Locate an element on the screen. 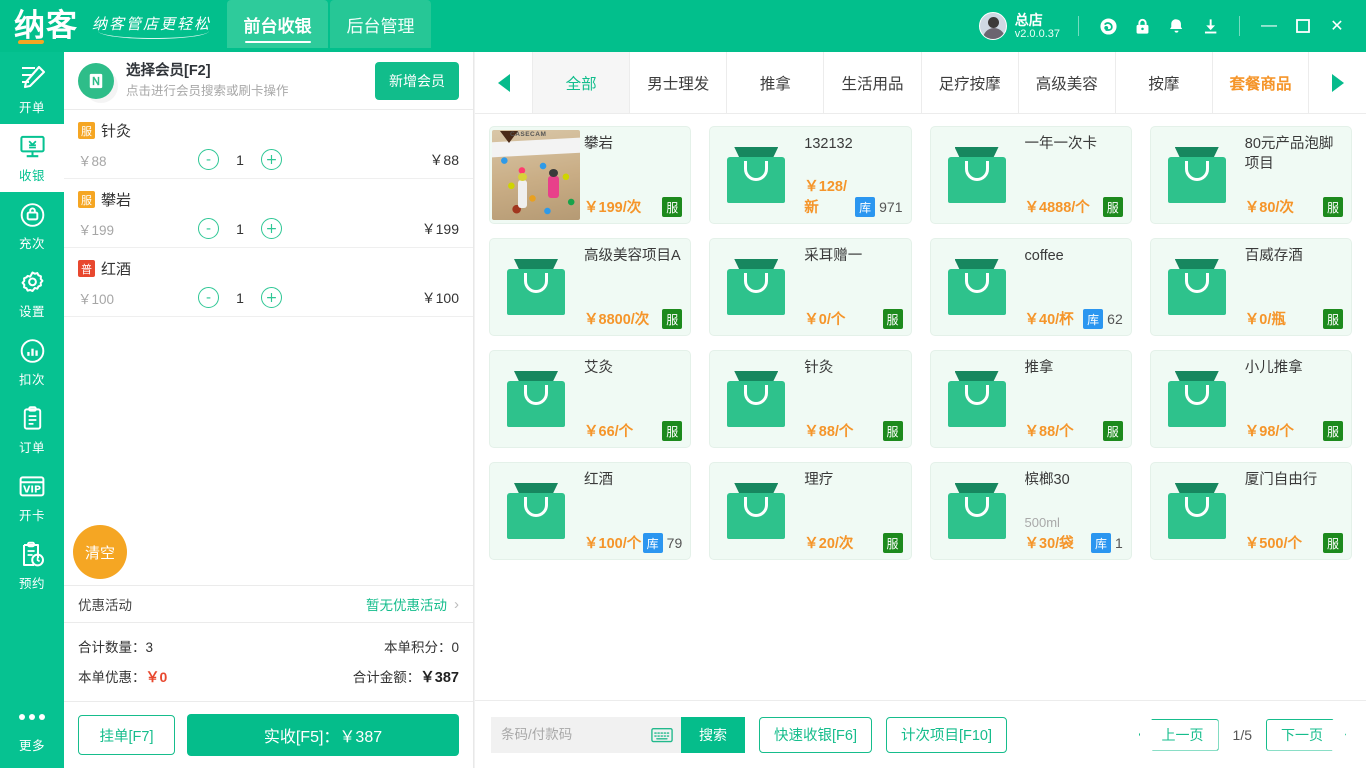 The image size is (1366, 768). next-page-button: 下一页 is located at coordinates (1306, 735).